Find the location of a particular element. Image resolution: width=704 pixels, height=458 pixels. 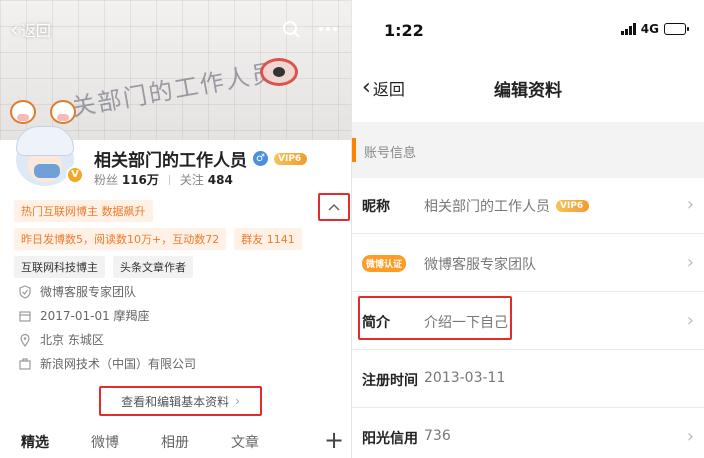

info-text: 微博客服专家团队 is located at coordinates (88, 292).